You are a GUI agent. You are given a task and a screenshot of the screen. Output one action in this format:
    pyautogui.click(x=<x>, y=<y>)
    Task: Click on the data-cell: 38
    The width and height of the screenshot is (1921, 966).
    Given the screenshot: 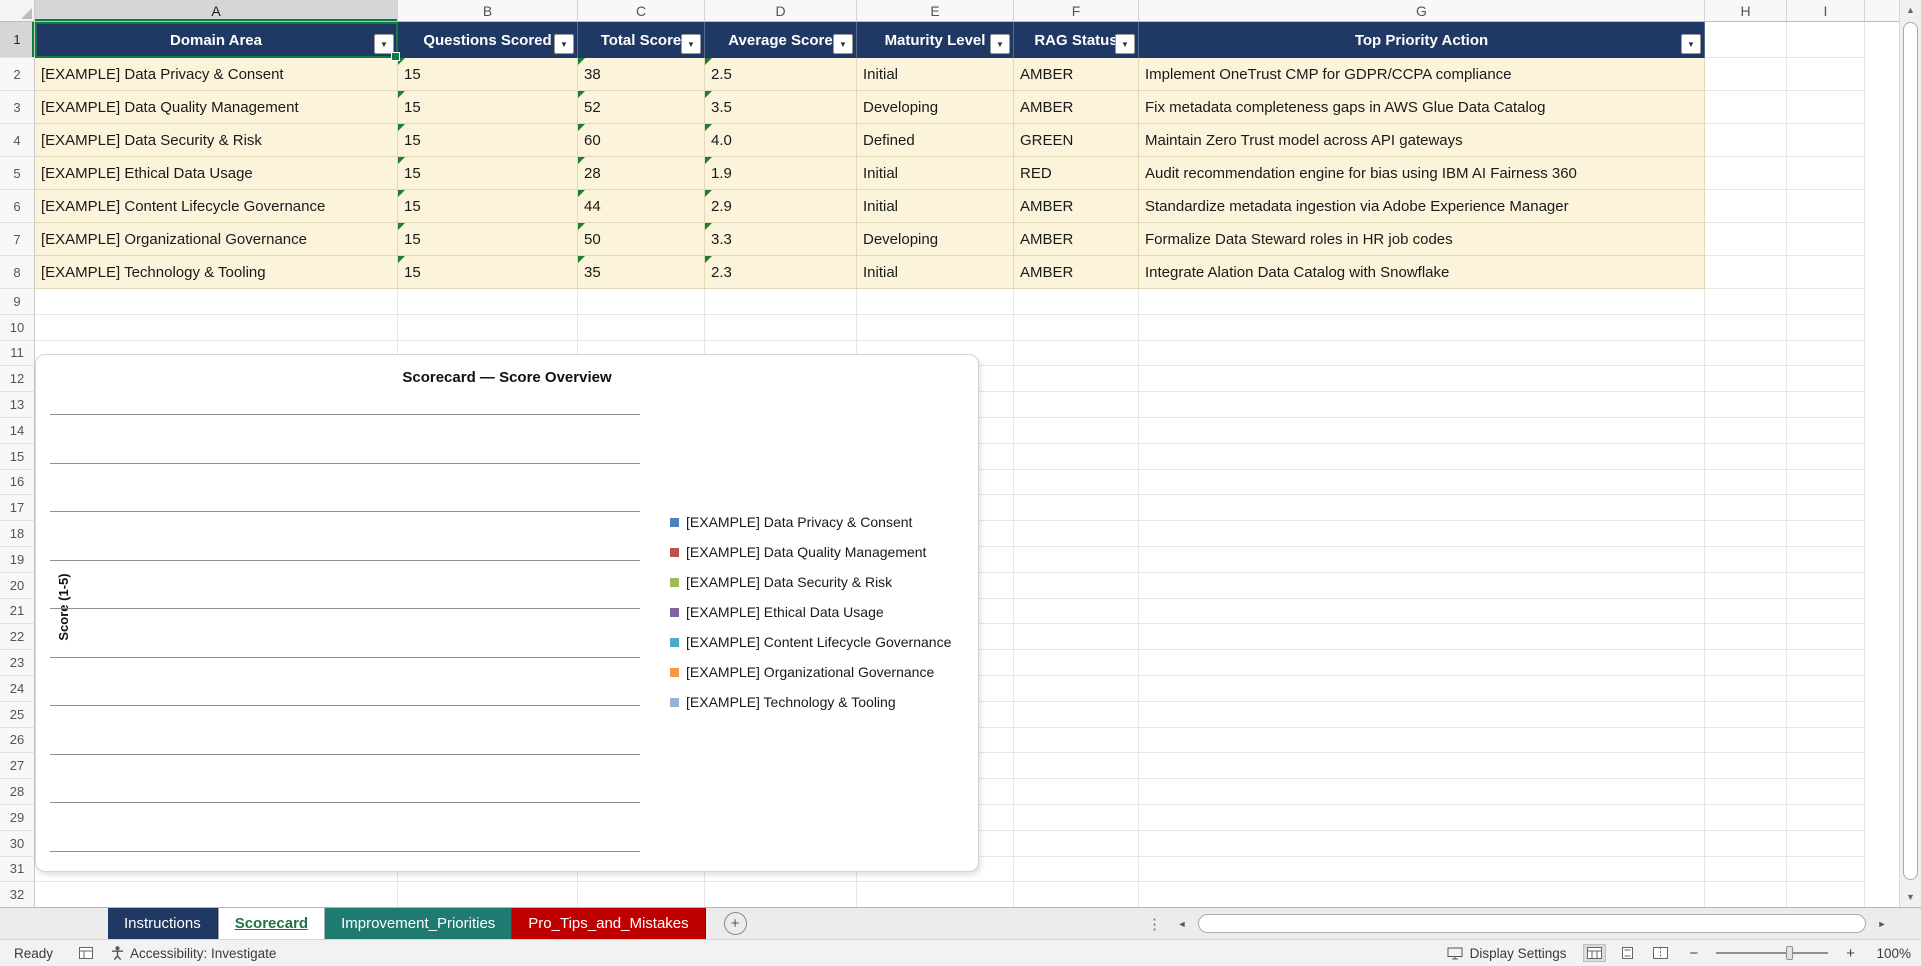 What is the action you would take?
    pyautogui.click(x=641, y=74)
    